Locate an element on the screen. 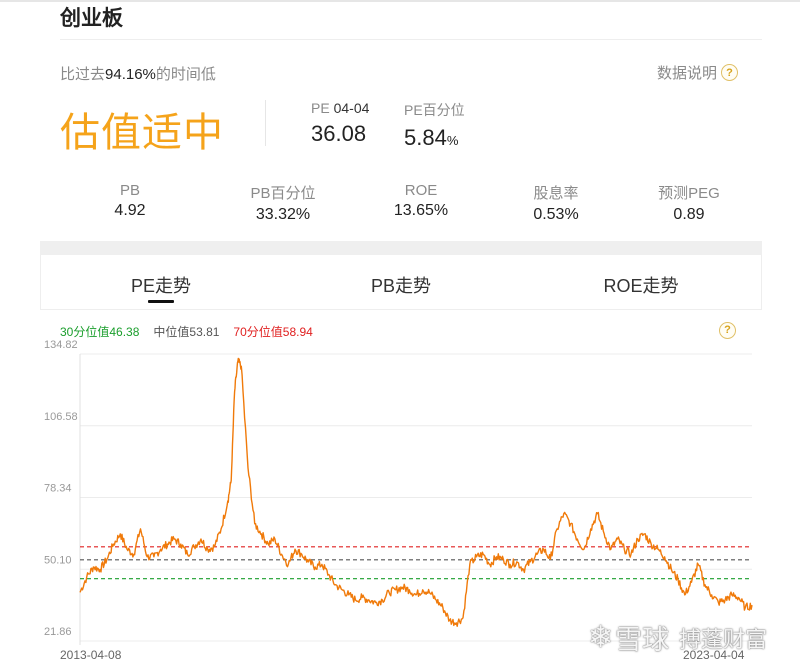 The height and width of the screenshot is (671, 800). vertical-divider is located at coordinates (265, 123).